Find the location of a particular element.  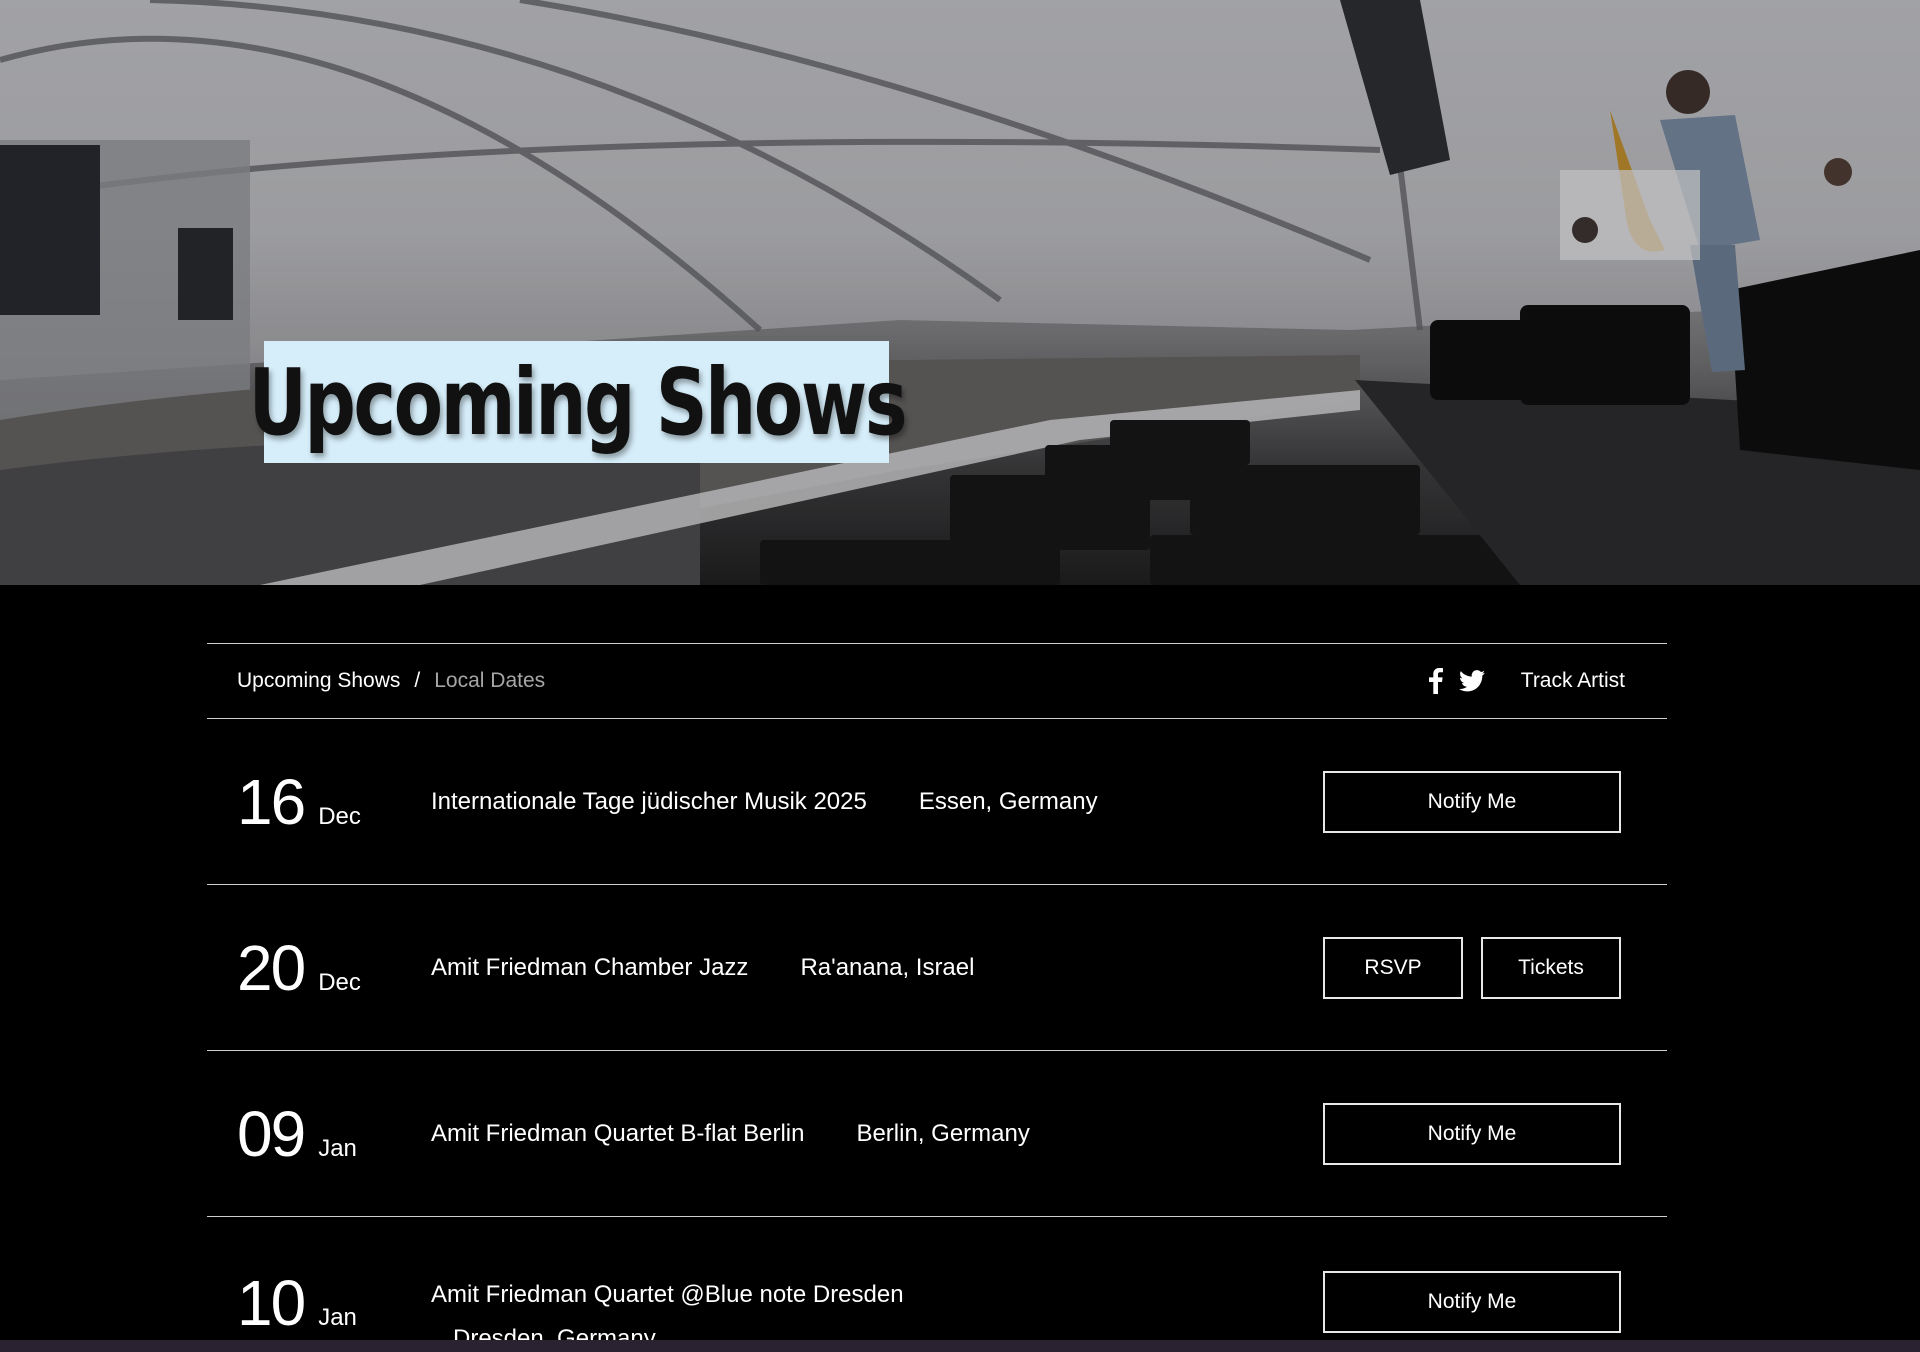

show-location: Ra'anana, Israel is located at coordinates (887, 967).